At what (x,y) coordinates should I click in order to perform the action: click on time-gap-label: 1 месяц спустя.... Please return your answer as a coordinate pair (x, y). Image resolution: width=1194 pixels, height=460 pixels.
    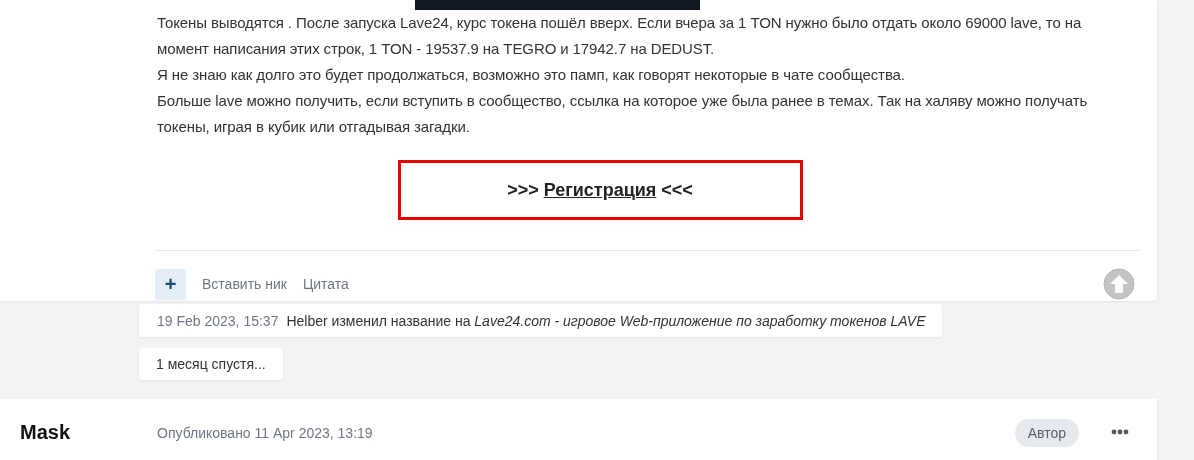
    Looking at the image, I should click on (211, 364).